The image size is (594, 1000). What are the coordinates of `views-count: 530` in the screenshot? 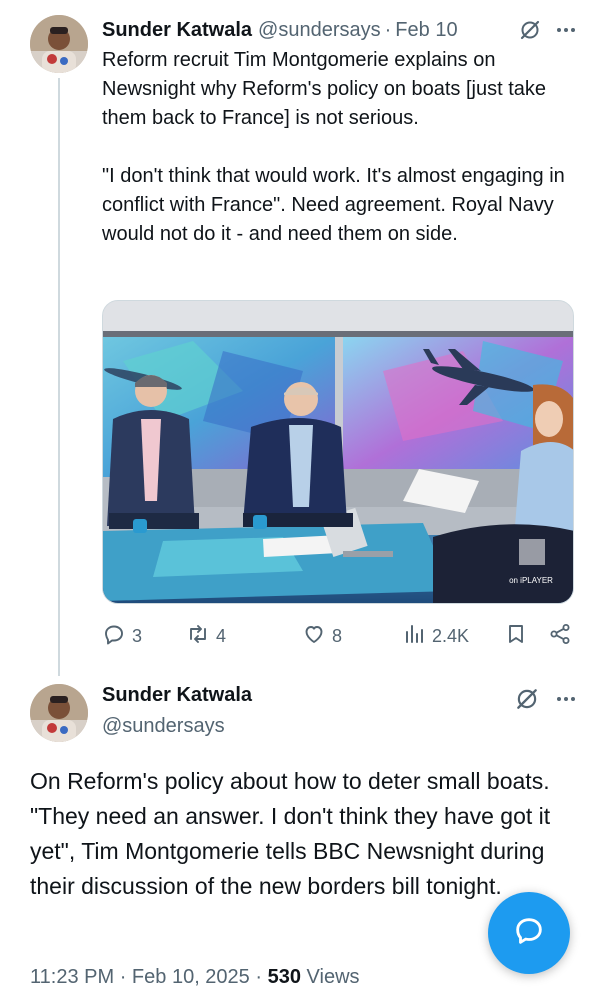 It's located at (284, 977).